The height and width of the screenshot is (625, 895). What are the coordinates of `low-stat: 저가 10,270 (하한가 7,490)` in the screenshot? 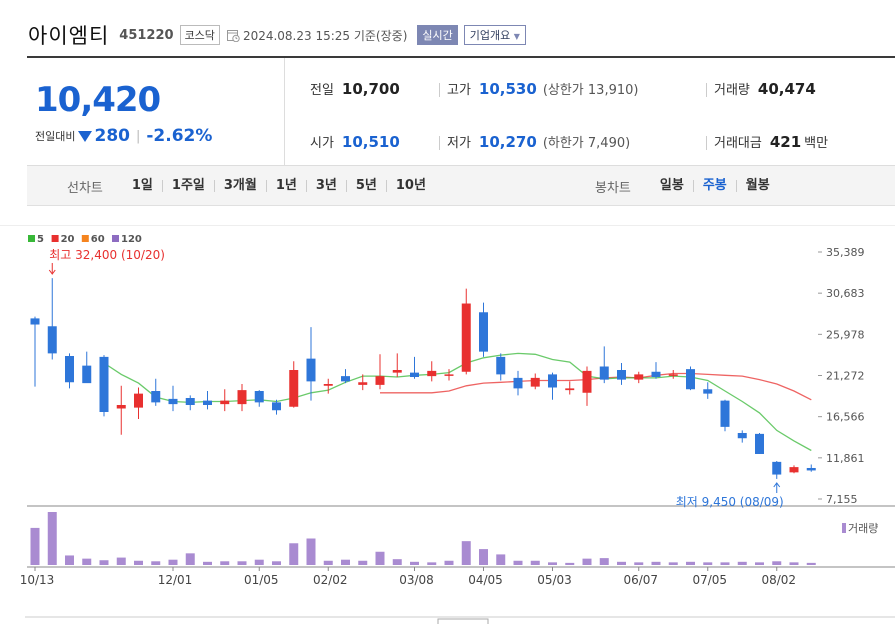 It's located at (538, 141).